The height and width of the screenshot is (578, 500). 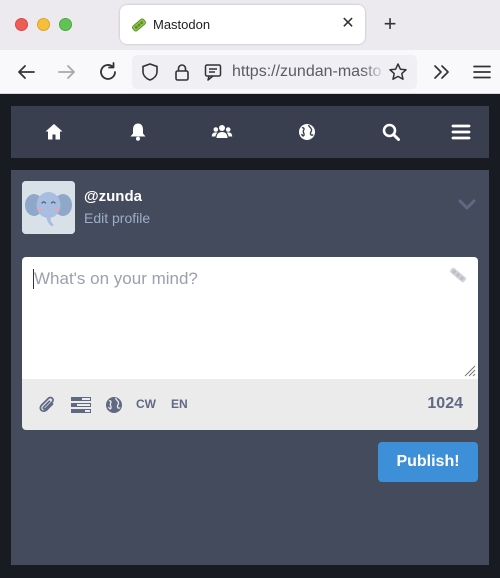 What do you see at coordinates (139, 25) in the screenshot?
I see `mastodon-favicon-icon` at bounding box center [139, 25].